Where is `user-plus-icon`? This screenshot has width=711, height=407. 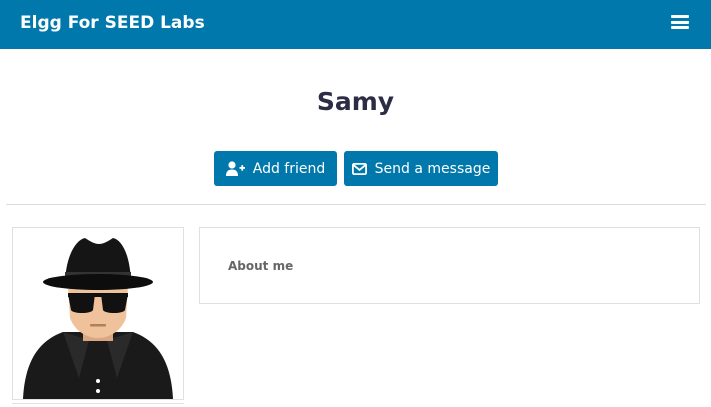 user-plus-icon is located at coordinates (235, 168).